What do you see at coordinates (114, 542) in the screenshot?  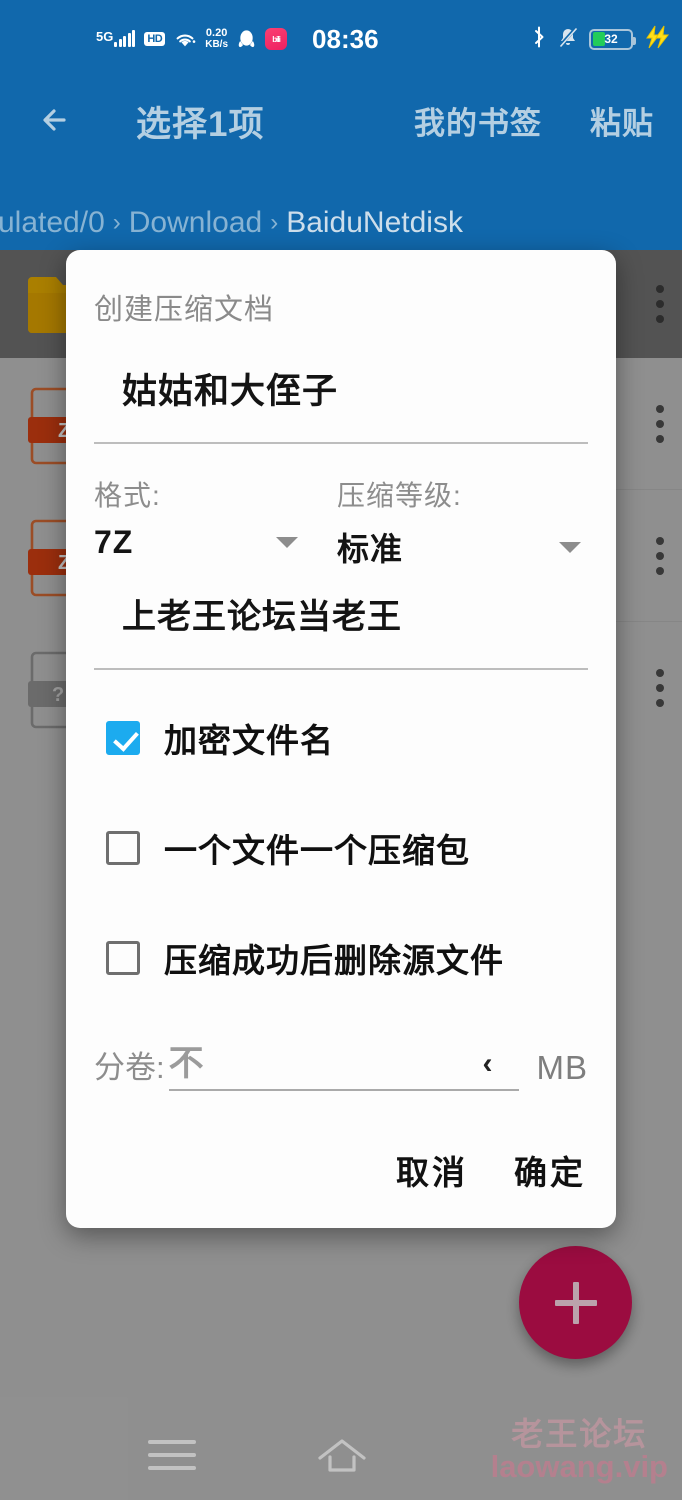 I see `format-value: 7Z` at bounding box center [114, 542].